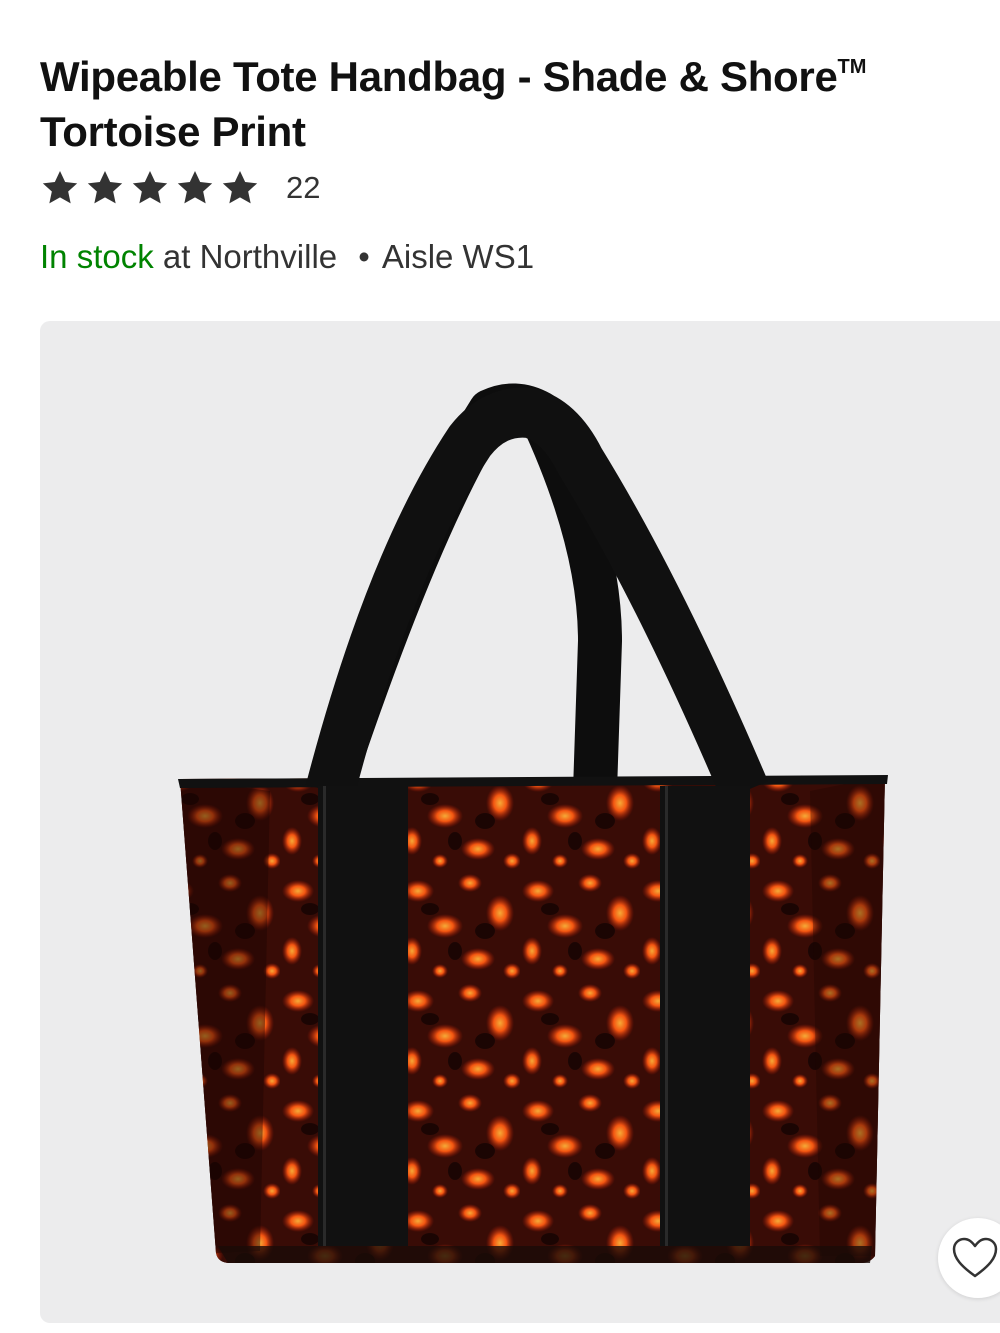 The width and height of the screenshot is (1000, 1333). What do you see at coordinates (852, 67) in the screenshot?
I see `trademark-symbol: TM` at bounding box center [852, 67].